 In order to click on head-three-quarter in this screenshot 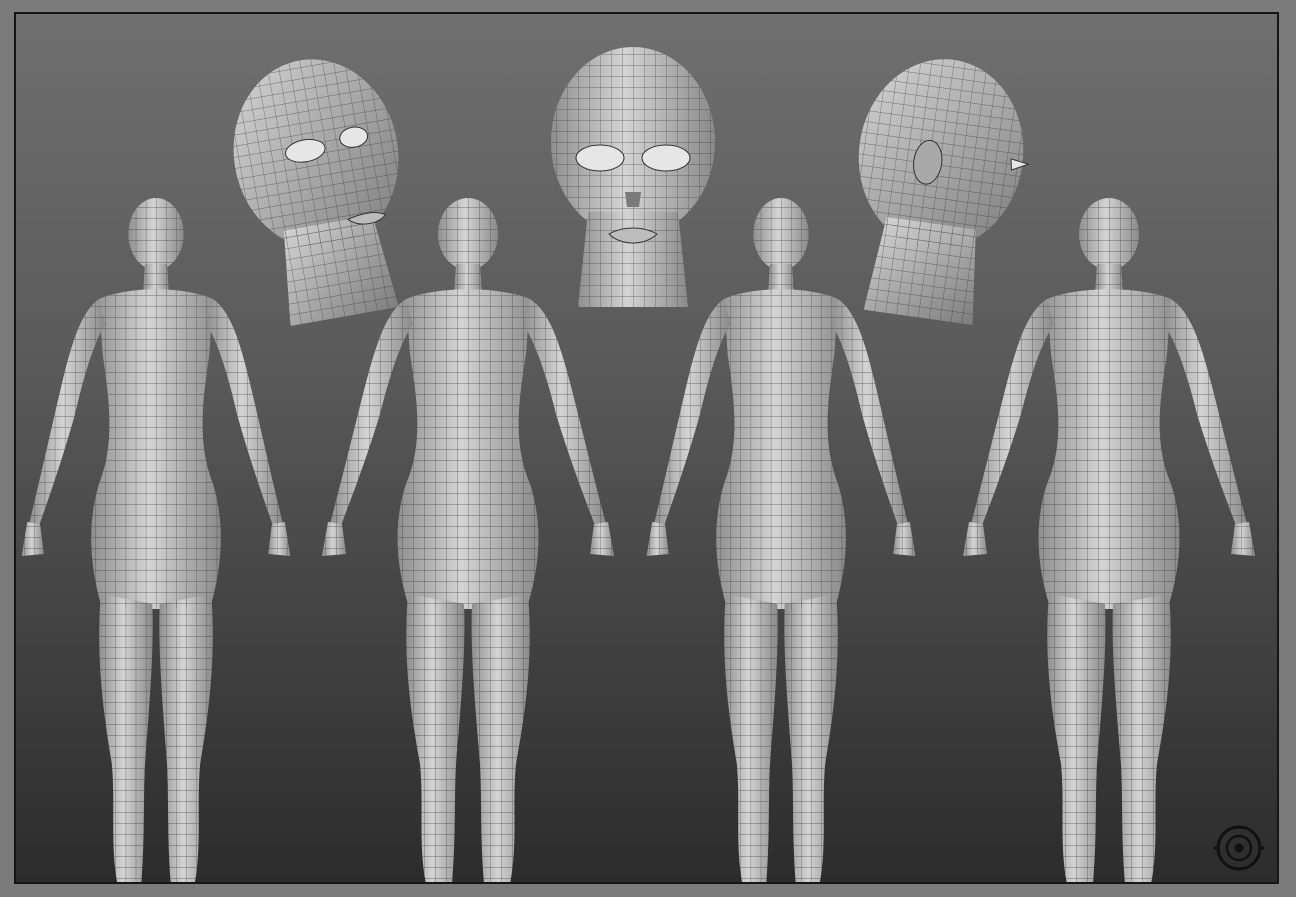, I will do `click(322, 188)`.